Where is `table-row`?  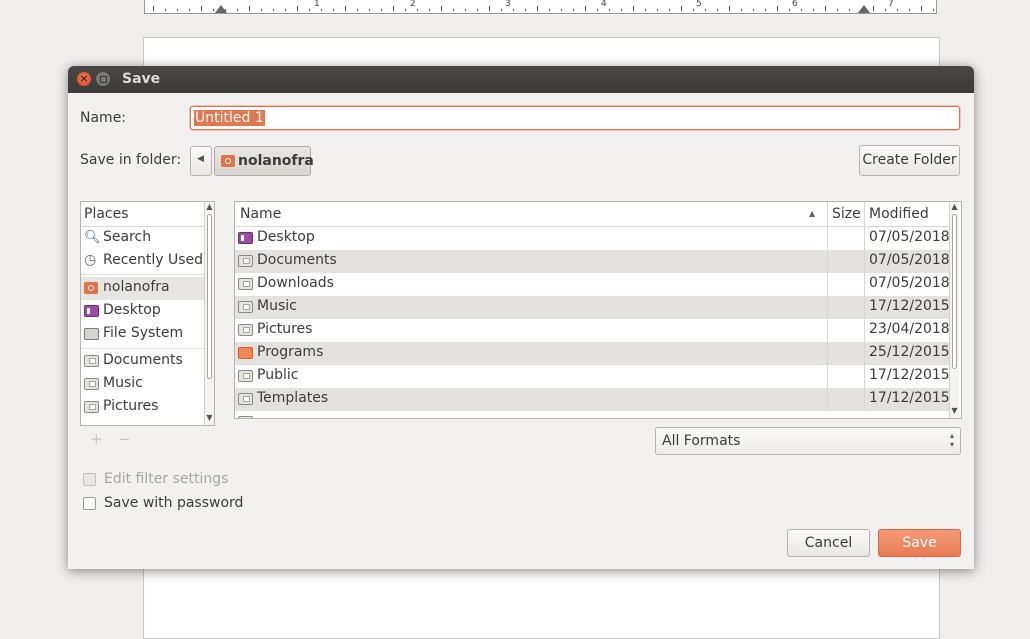 table-row is located at coordinates (592, 414).